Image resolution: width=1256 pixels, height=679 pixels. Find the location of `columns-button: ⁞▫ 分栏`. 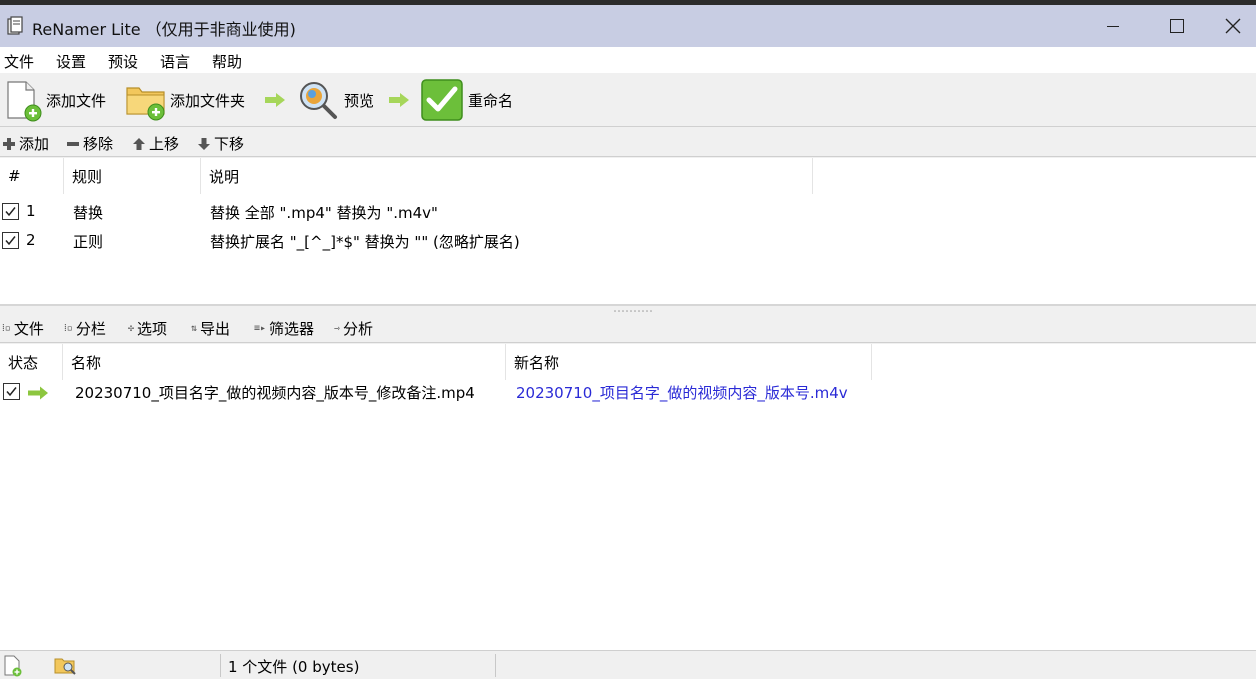

columns-button: ⁞▫ 分栏 is located at coordinates (85, 328).